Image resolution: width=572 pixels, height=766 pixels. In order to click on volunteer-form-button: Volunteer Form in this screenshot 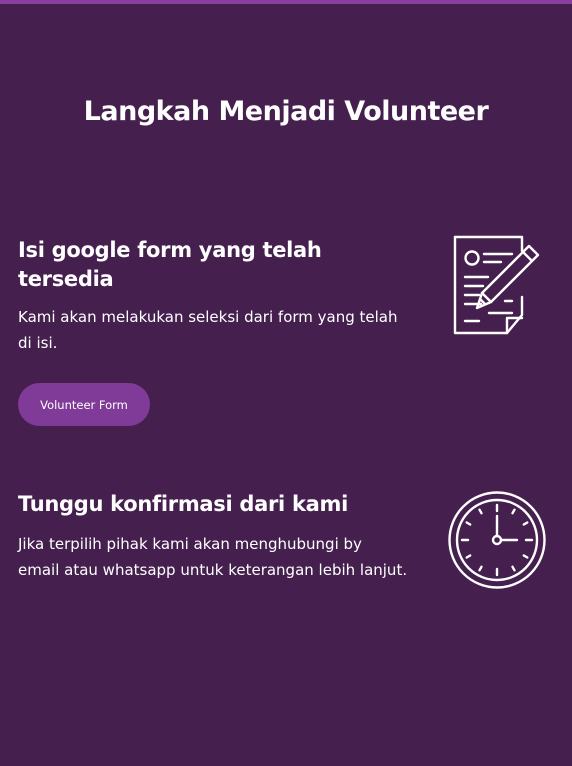, I will do `click(84, 404)`.